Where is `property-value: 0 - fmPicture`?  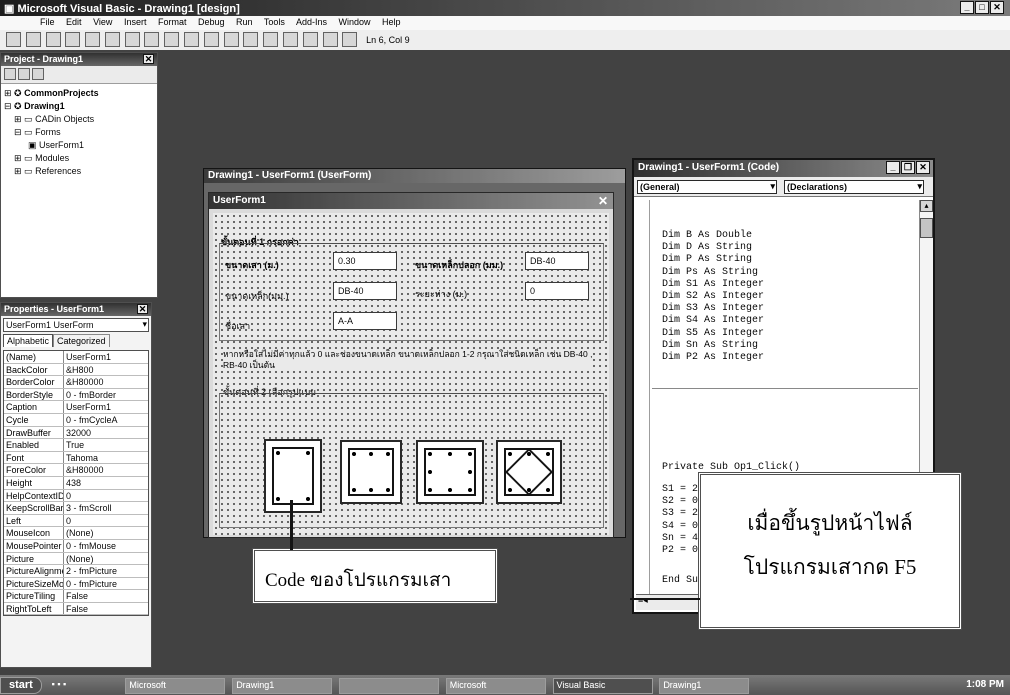 property-value: 0 - fmPicture is located at coordinates (106, 583).